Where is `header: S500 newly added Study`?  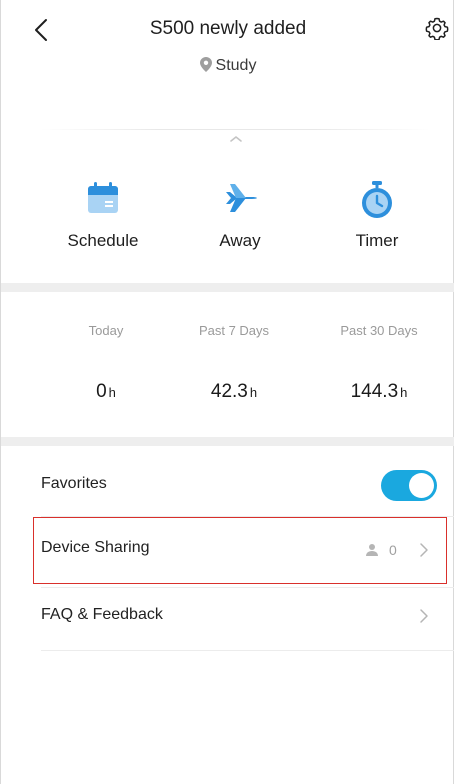
header: S500 newly added Study is located at coordinates (227, 55).